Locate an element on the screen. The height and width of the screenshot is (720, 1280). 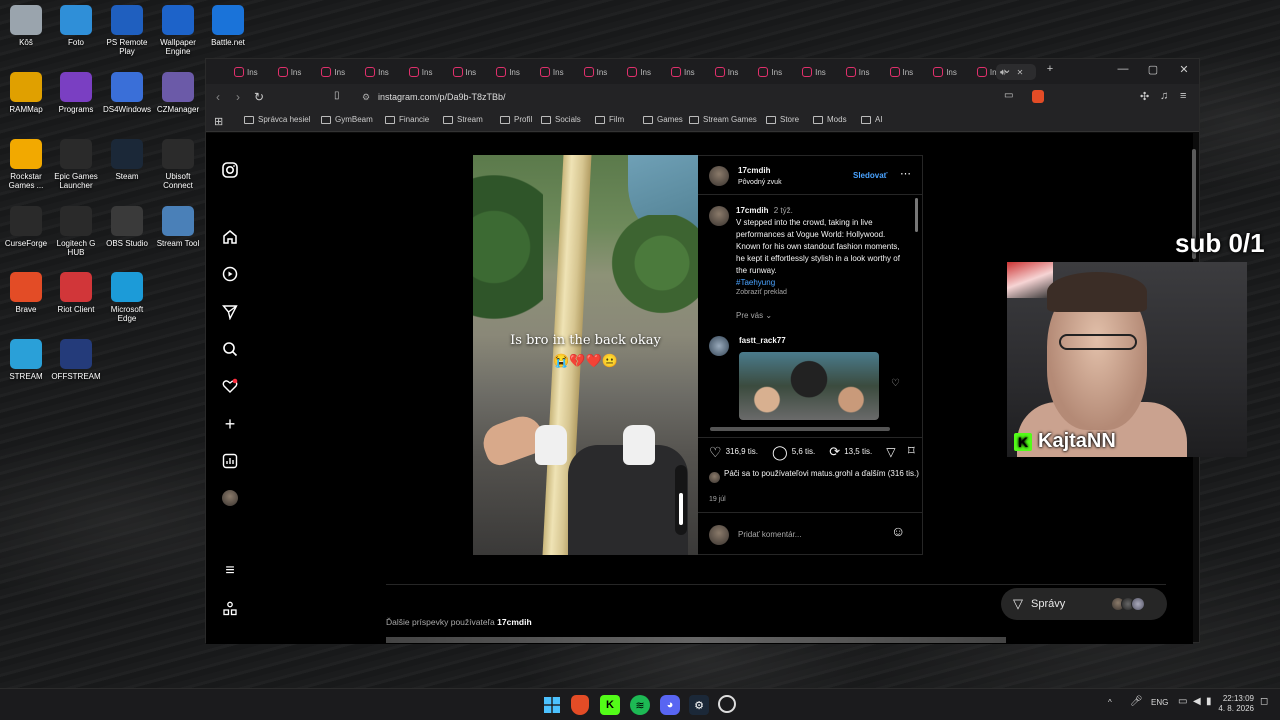
language-indicator: ENG is located at coordinates (1159, 702).